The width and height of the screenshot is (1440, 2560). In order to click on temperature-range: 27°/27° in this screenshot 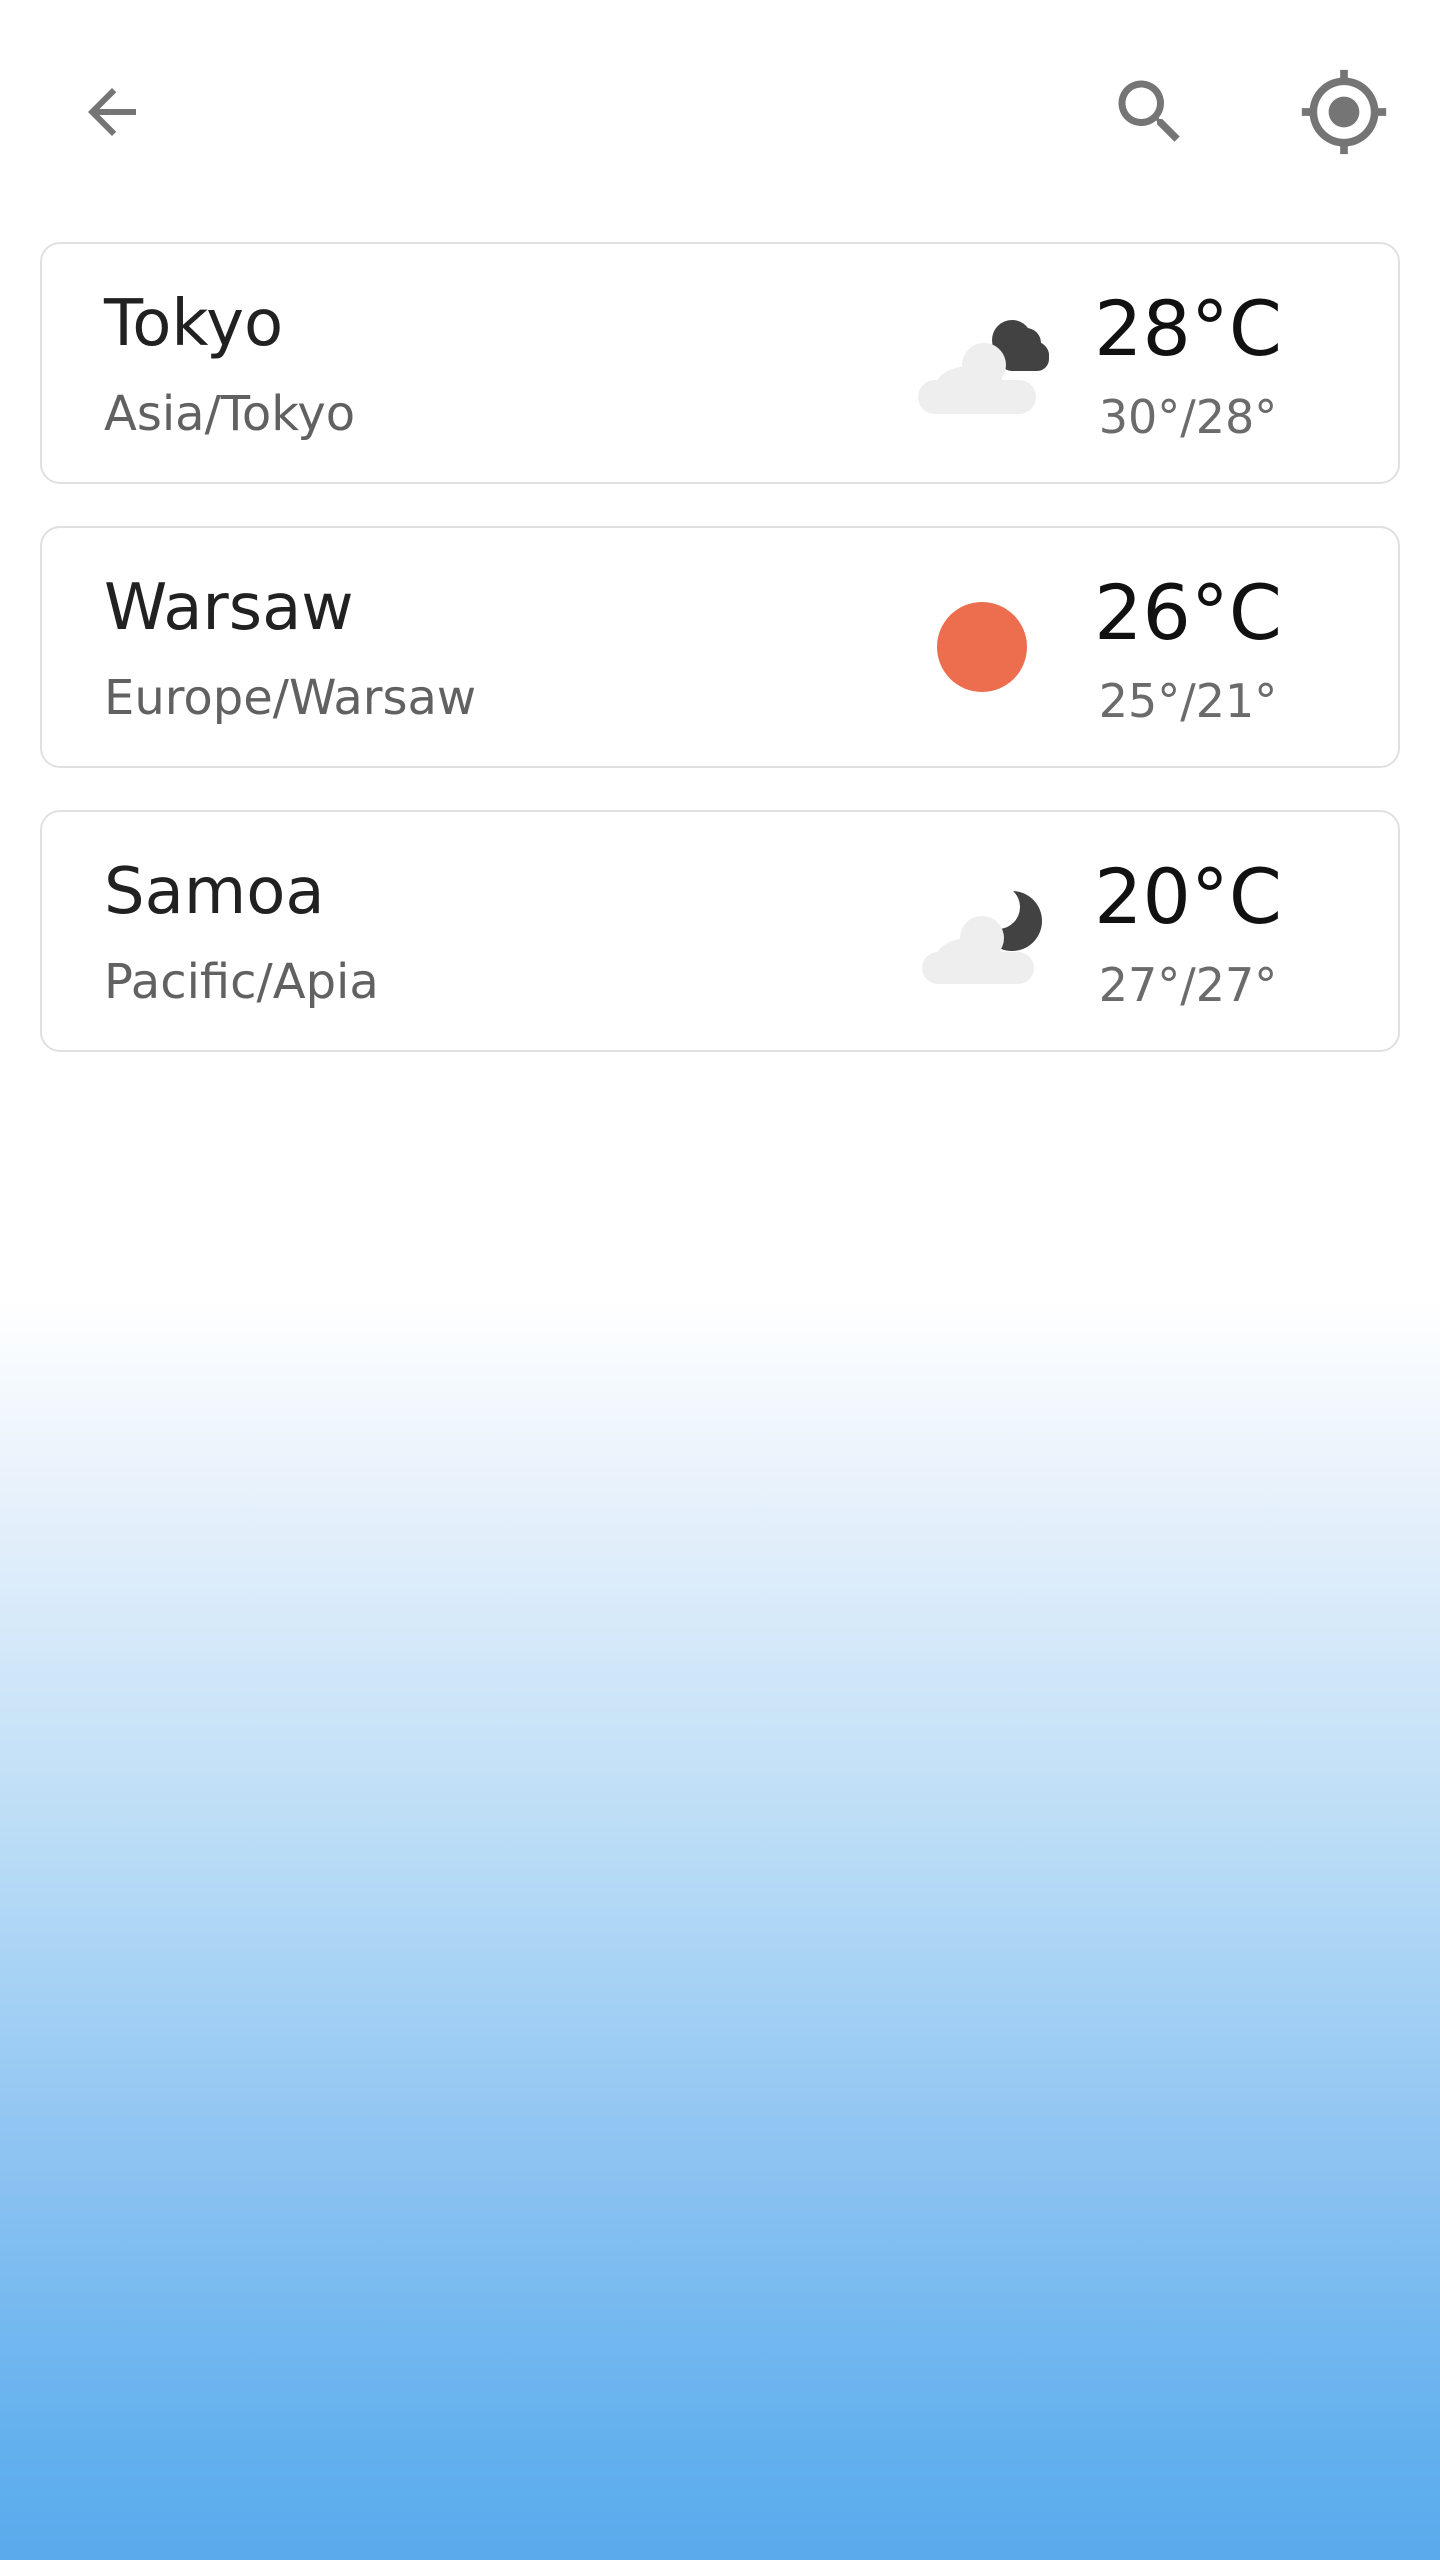, I will do `click(1188, 985)`.